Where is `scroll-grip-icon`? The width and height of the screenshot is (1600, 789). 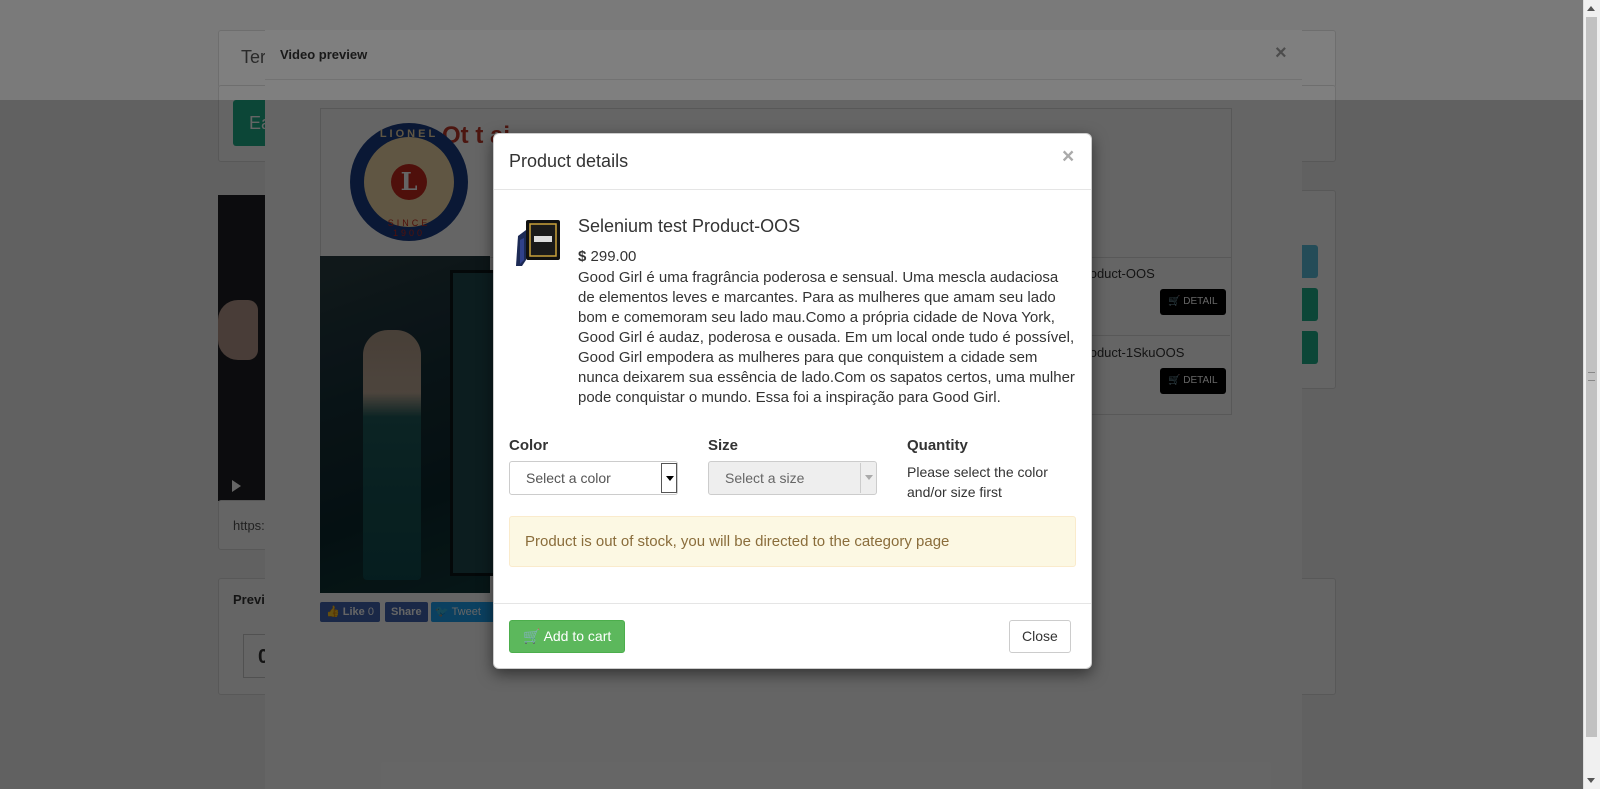 scroll-grip-icon is located at coordinates (1591, 376).